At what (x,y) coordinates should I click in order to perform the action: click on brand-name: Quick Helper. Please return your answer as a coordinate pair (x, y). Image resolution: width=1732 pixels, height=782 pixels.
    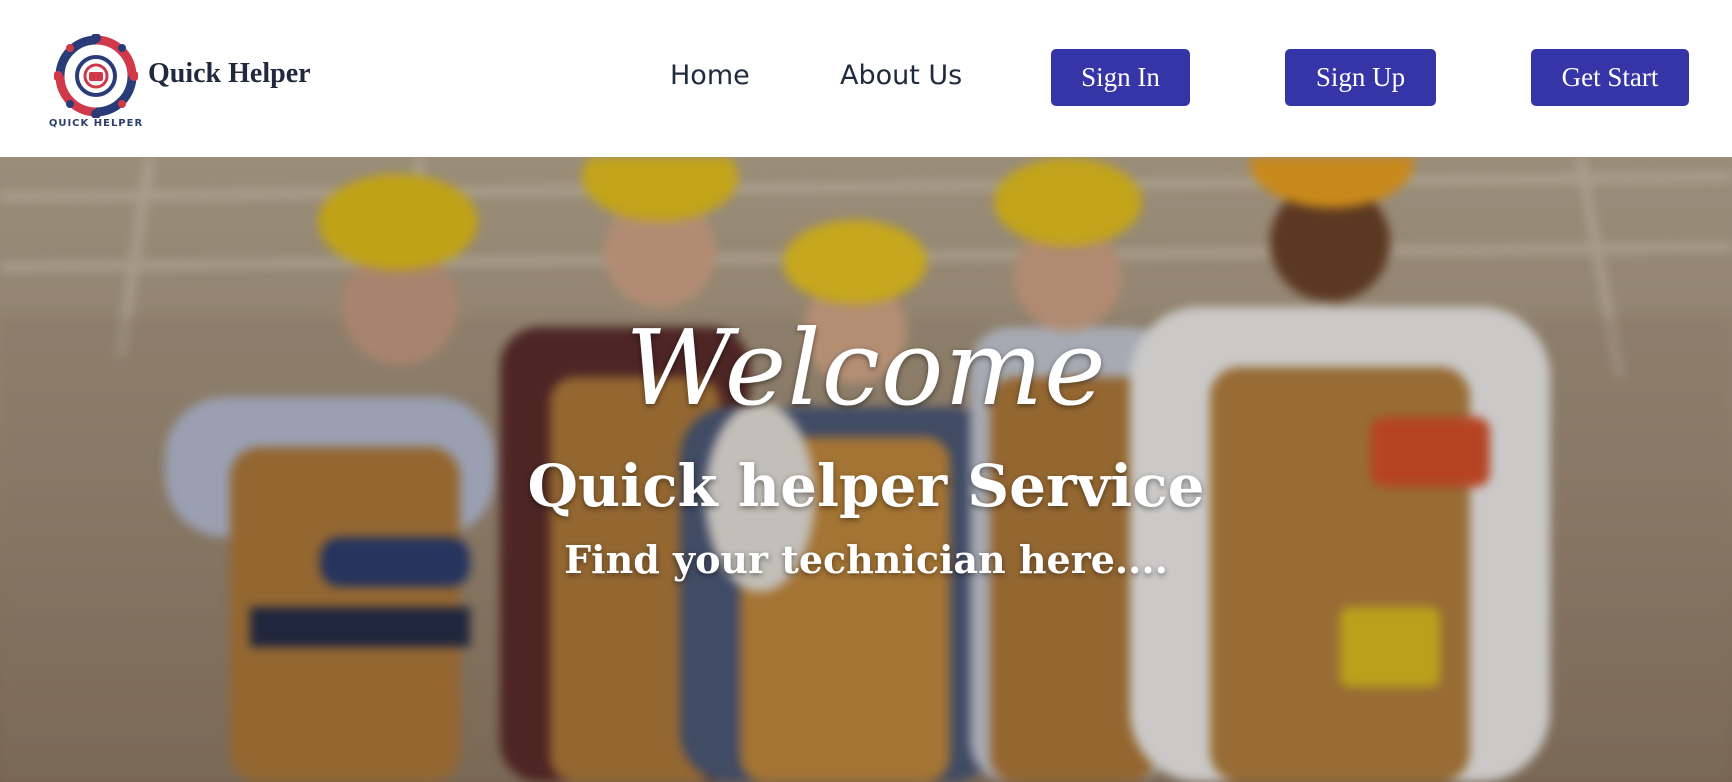
    Looking at the image, I should click on (229, 74).